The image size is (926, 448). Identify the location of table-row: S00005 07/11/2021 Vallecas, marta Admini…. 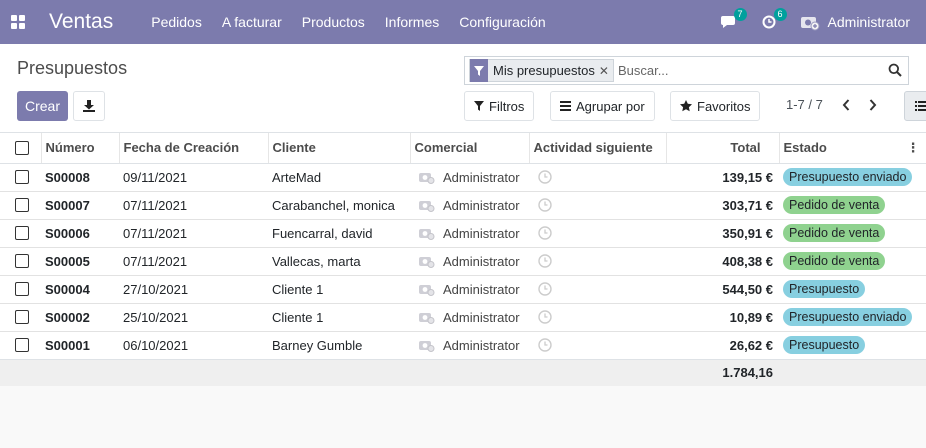
(463, 260).